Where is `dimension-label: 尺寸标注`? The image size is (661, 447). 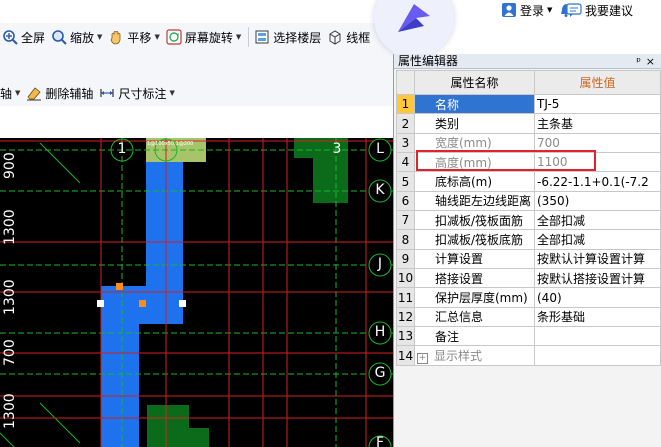
dimension-label: 尺寸标注 is located at coordinates (142, 93).